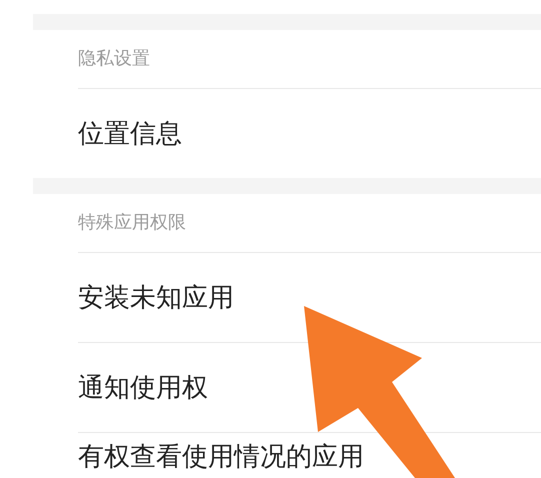  Describe the element at coordinates (114, 59) in the screenshot. I see `section-header: 隐私设置` at that location.